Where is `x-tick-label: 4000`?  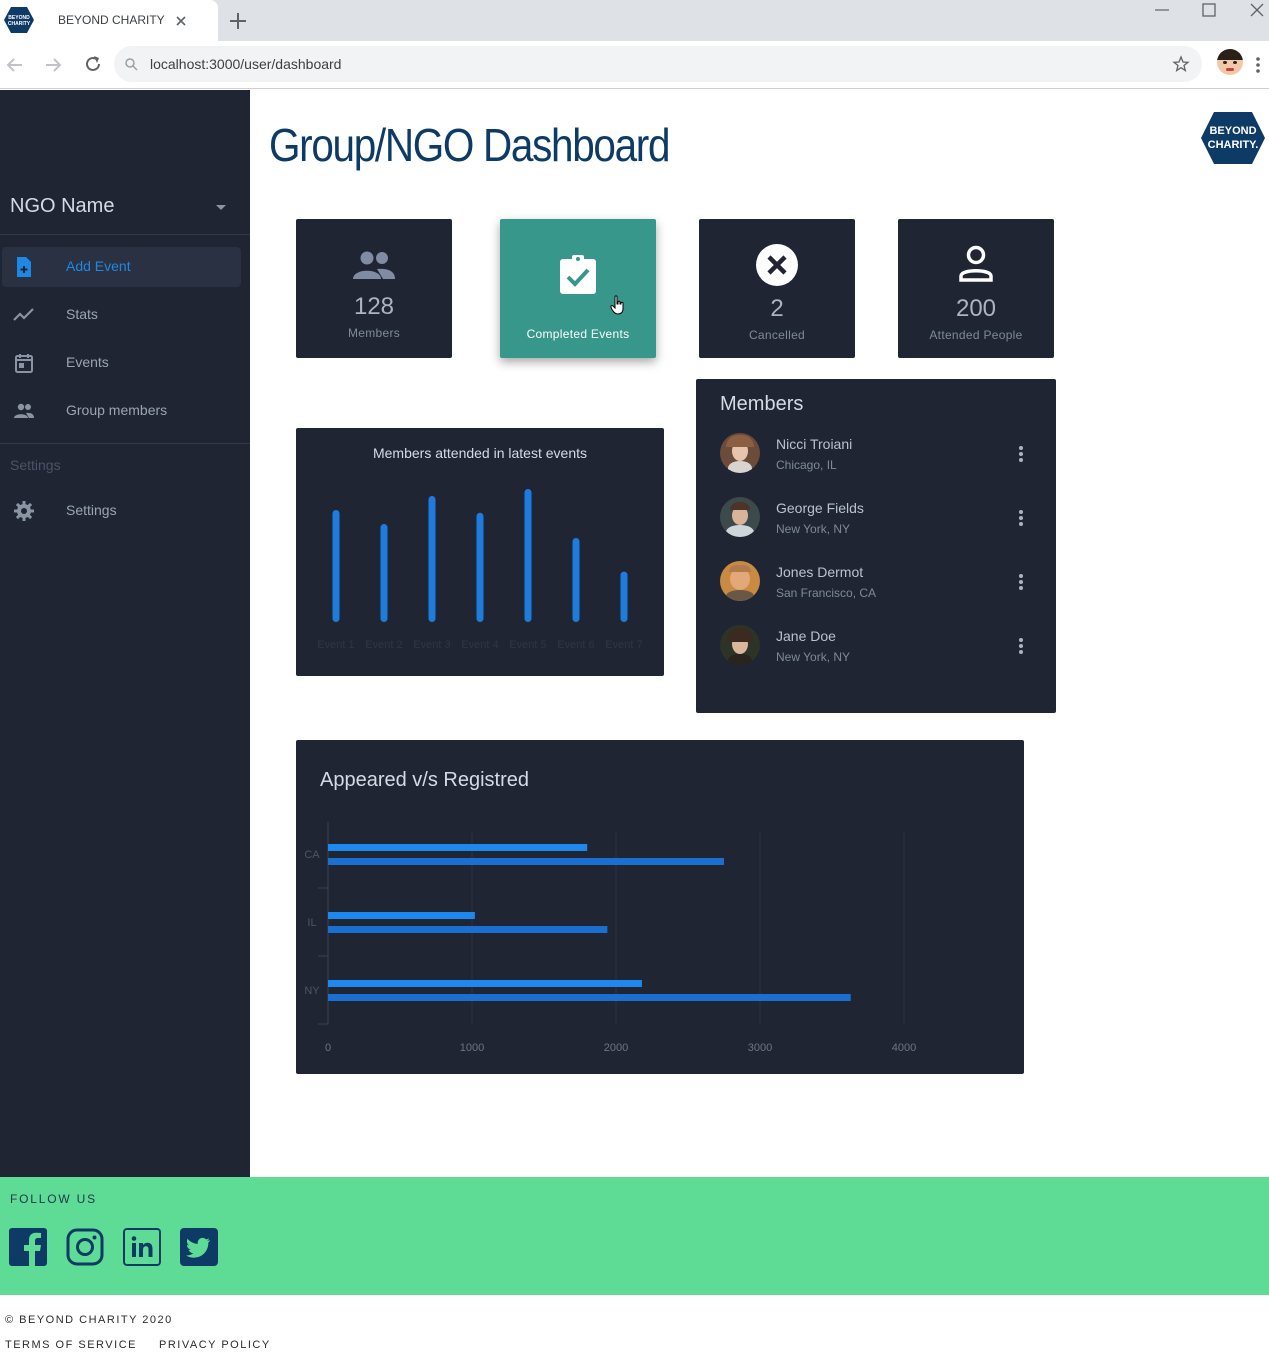 x-tick-label: 4000 is located at coordinates (904, 1048).